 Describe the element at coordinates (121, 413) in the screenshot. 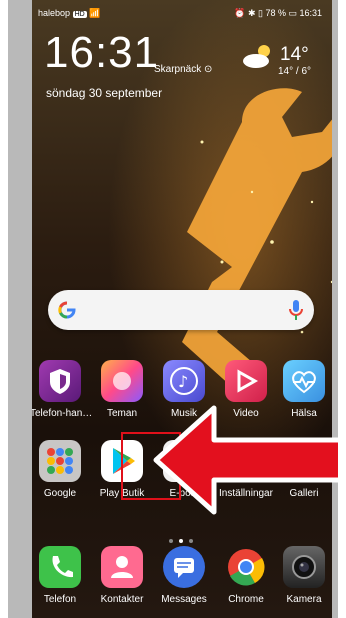

I see `app-label: Teman` at that location.